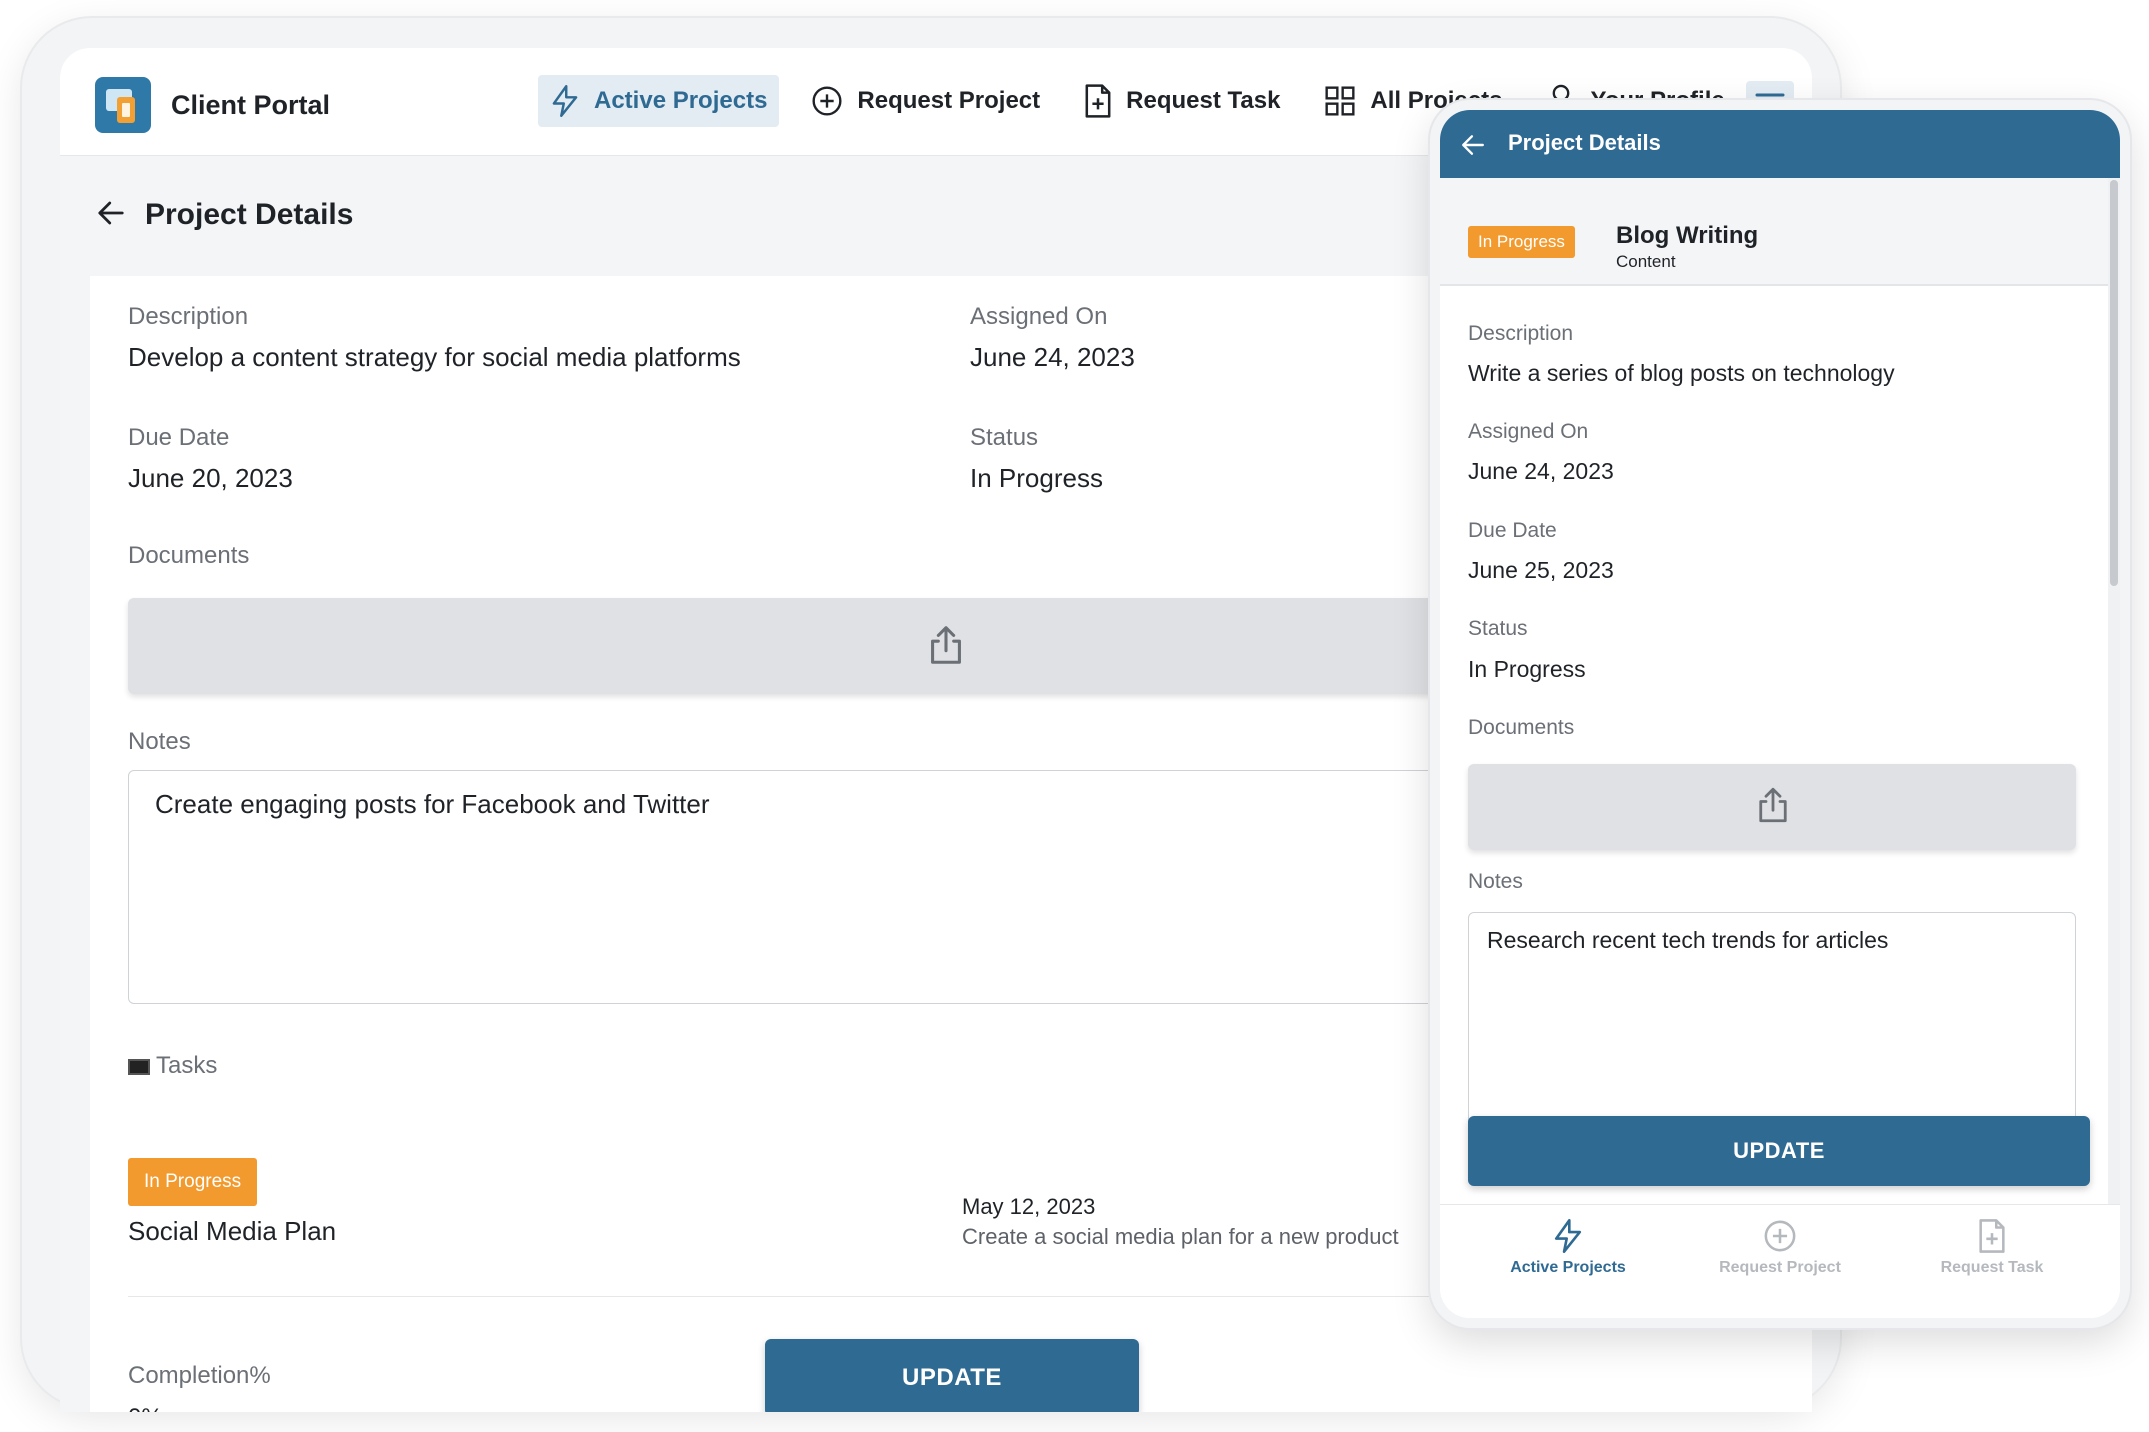 The height and width of the screenshot is (1432, 2149). I want to click on task-name: Social Media Plan, so click(232, 1231).